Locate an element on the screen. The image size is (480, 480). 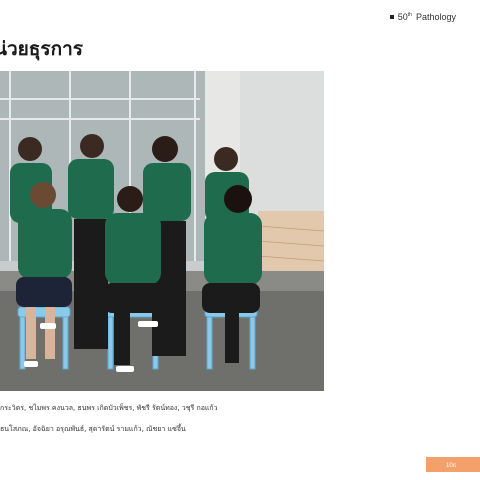
page-number-badge: 10ธ is located at coordinates (453, 464).